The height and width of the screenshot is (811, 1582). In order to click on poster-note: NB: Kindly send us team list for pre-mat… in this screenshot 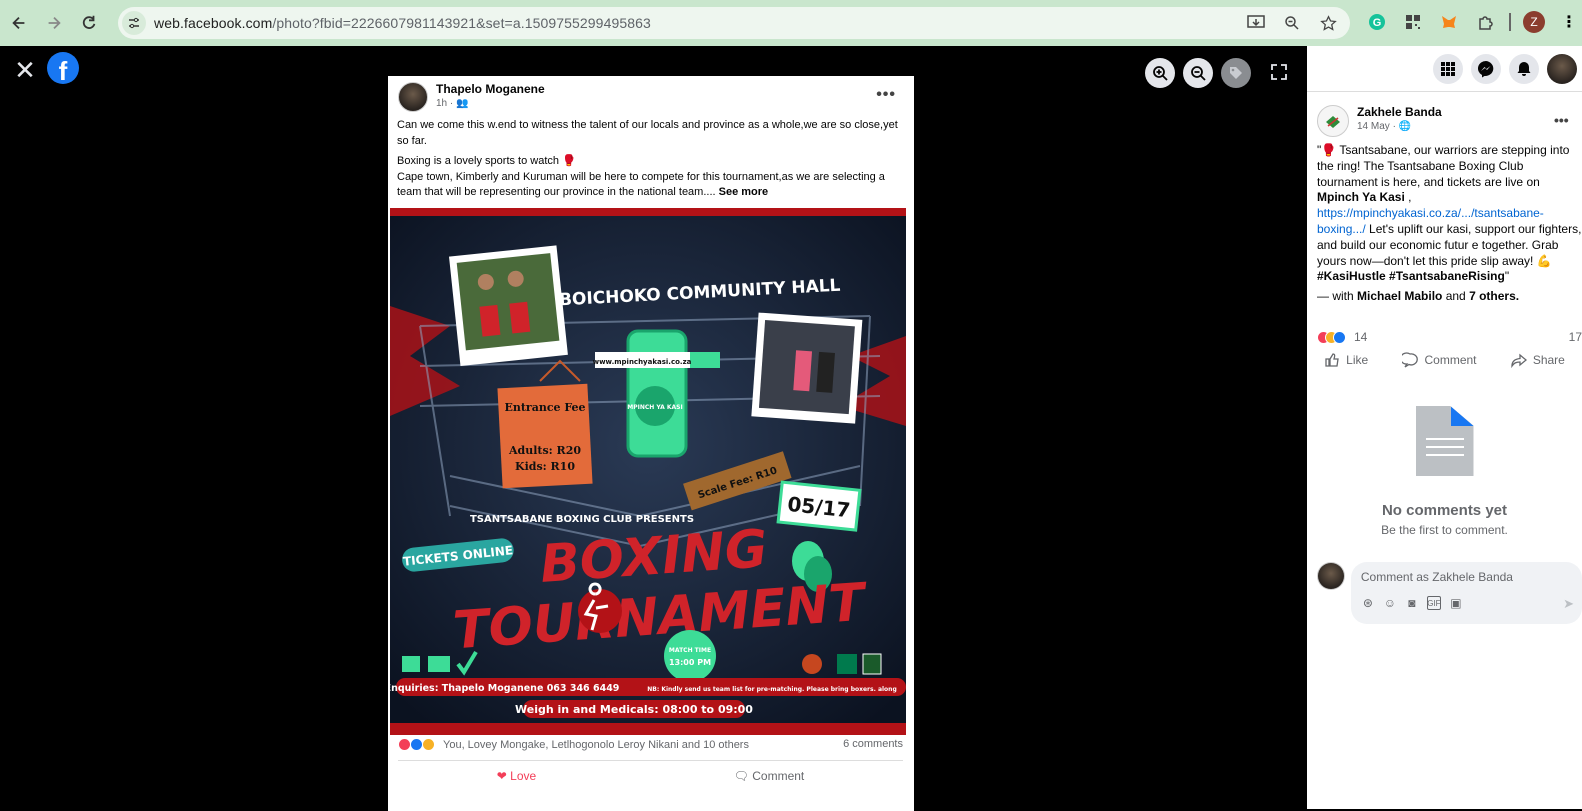, I will do `click(772, 689)`.